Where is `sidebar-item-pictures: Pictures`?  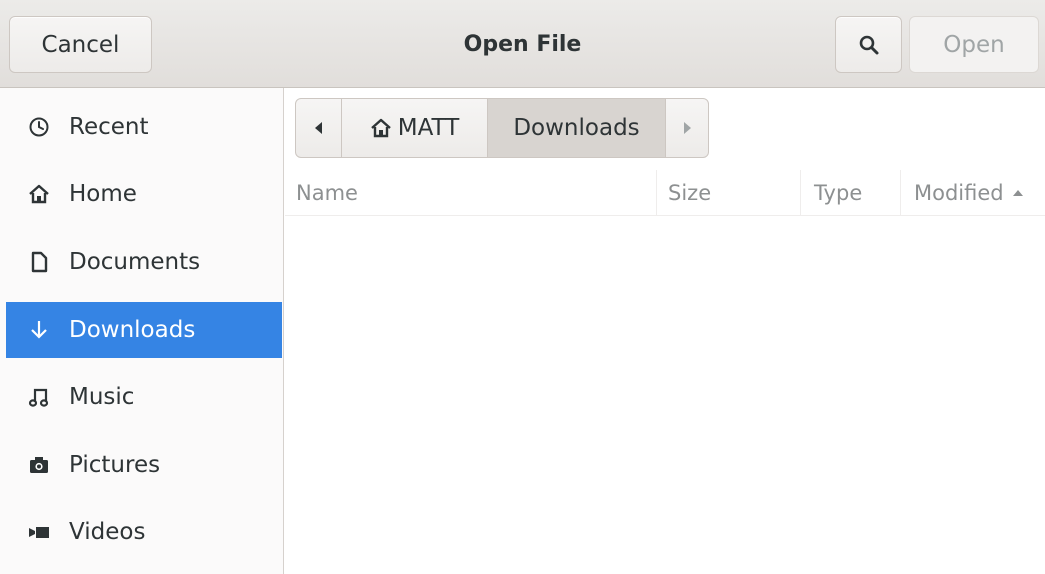 sidebar-item-pictures: Pictures is located at coordinates (144, 465).